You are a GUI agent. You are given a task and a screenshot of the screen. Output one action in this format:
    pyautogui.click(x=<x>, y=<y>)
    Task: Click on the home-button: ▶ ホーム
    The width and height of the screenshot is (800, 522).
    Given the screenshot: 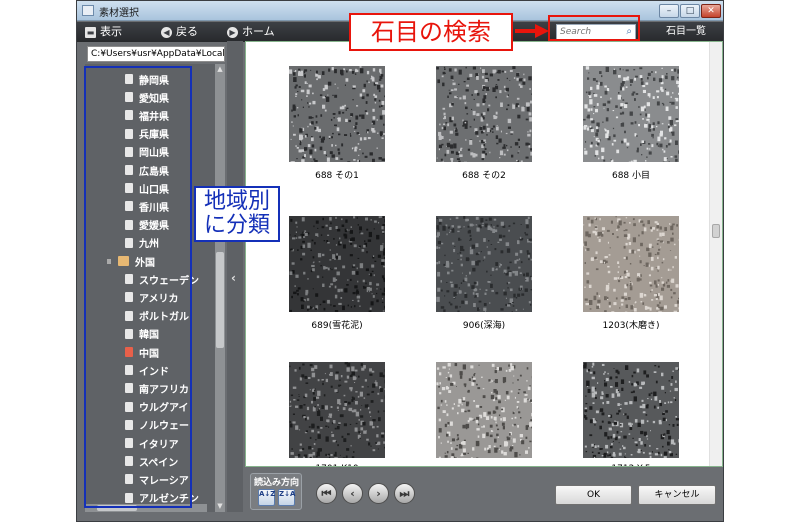 What is the action you would take?
    pyautogui.click(x=251, y=32)
    